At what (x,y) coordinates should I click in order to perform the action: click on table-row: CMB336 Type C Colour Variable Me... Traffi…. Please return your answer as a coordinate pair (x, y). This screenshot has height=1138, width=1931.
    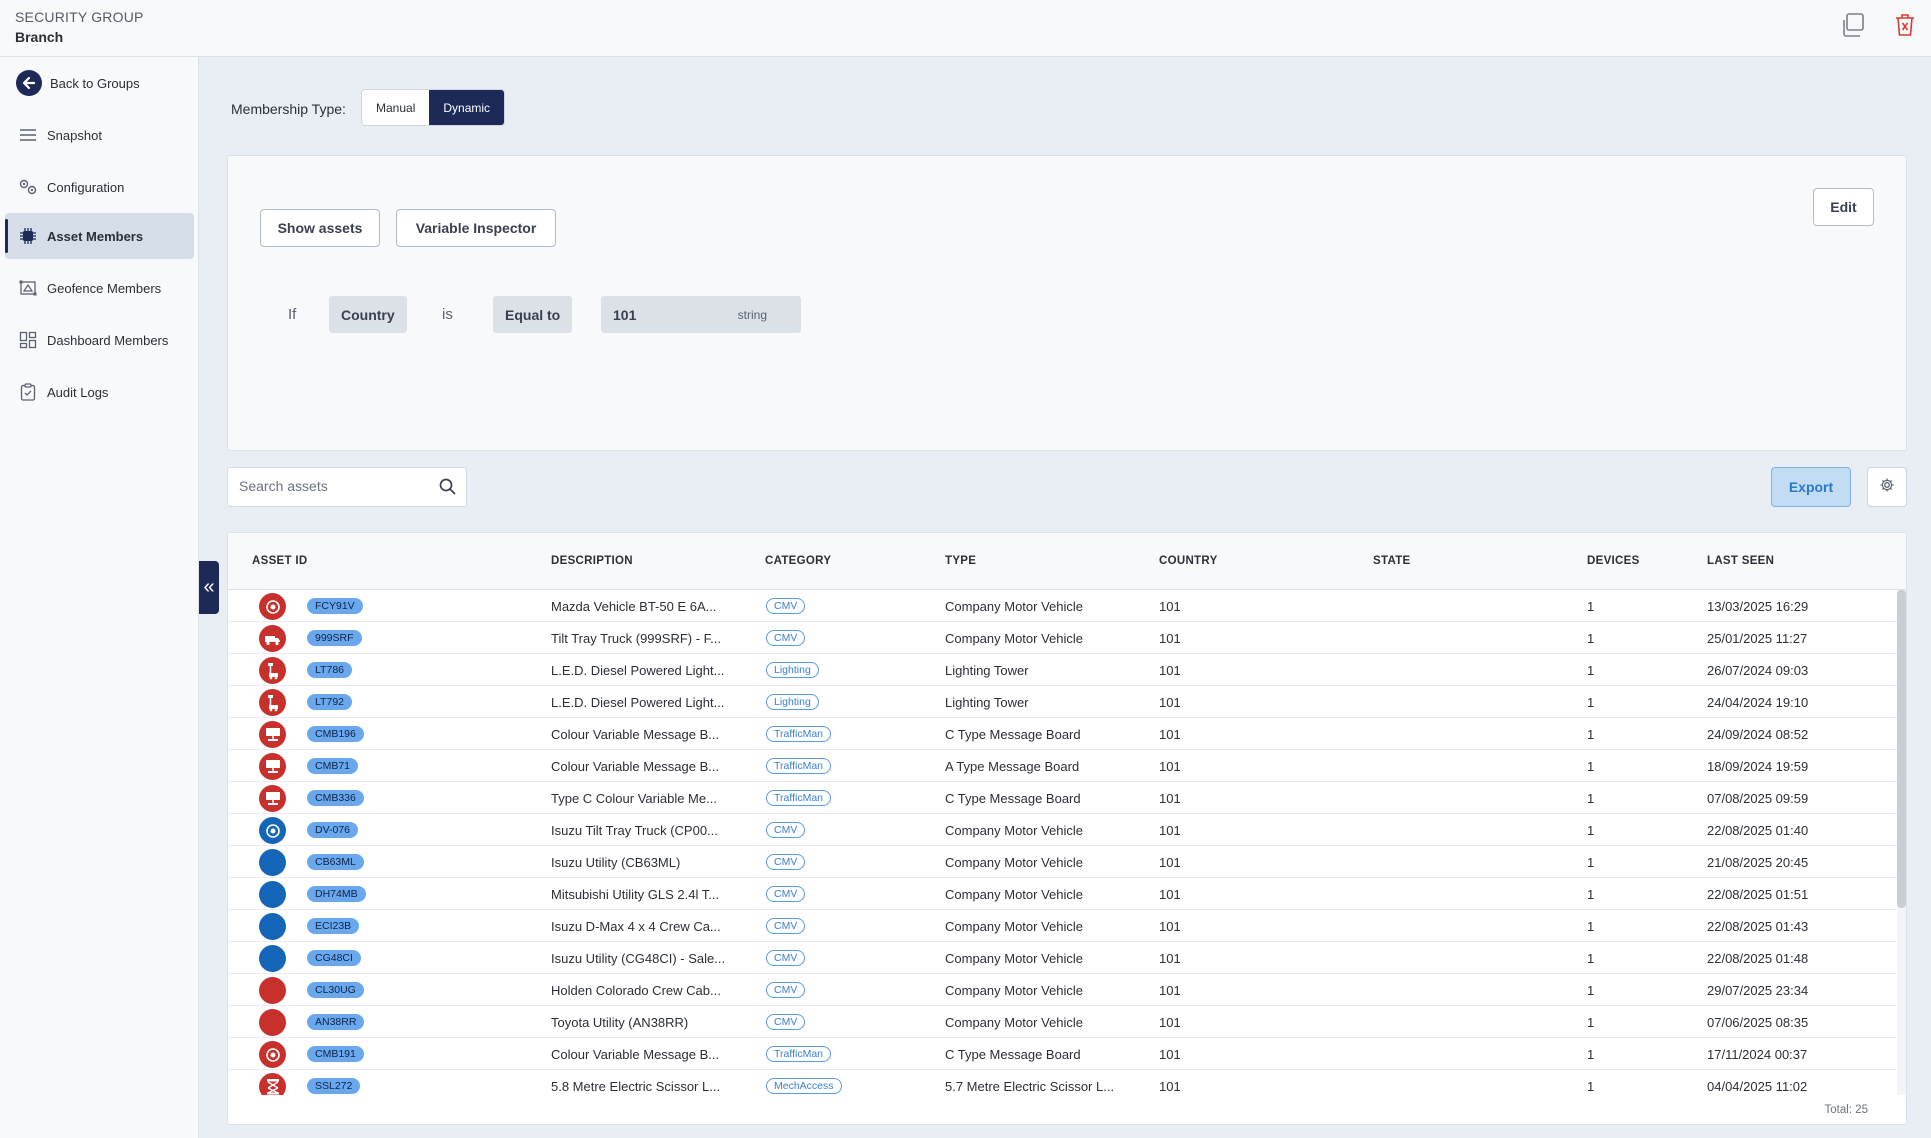
    Looking at the image, I should click on (1062, 798).